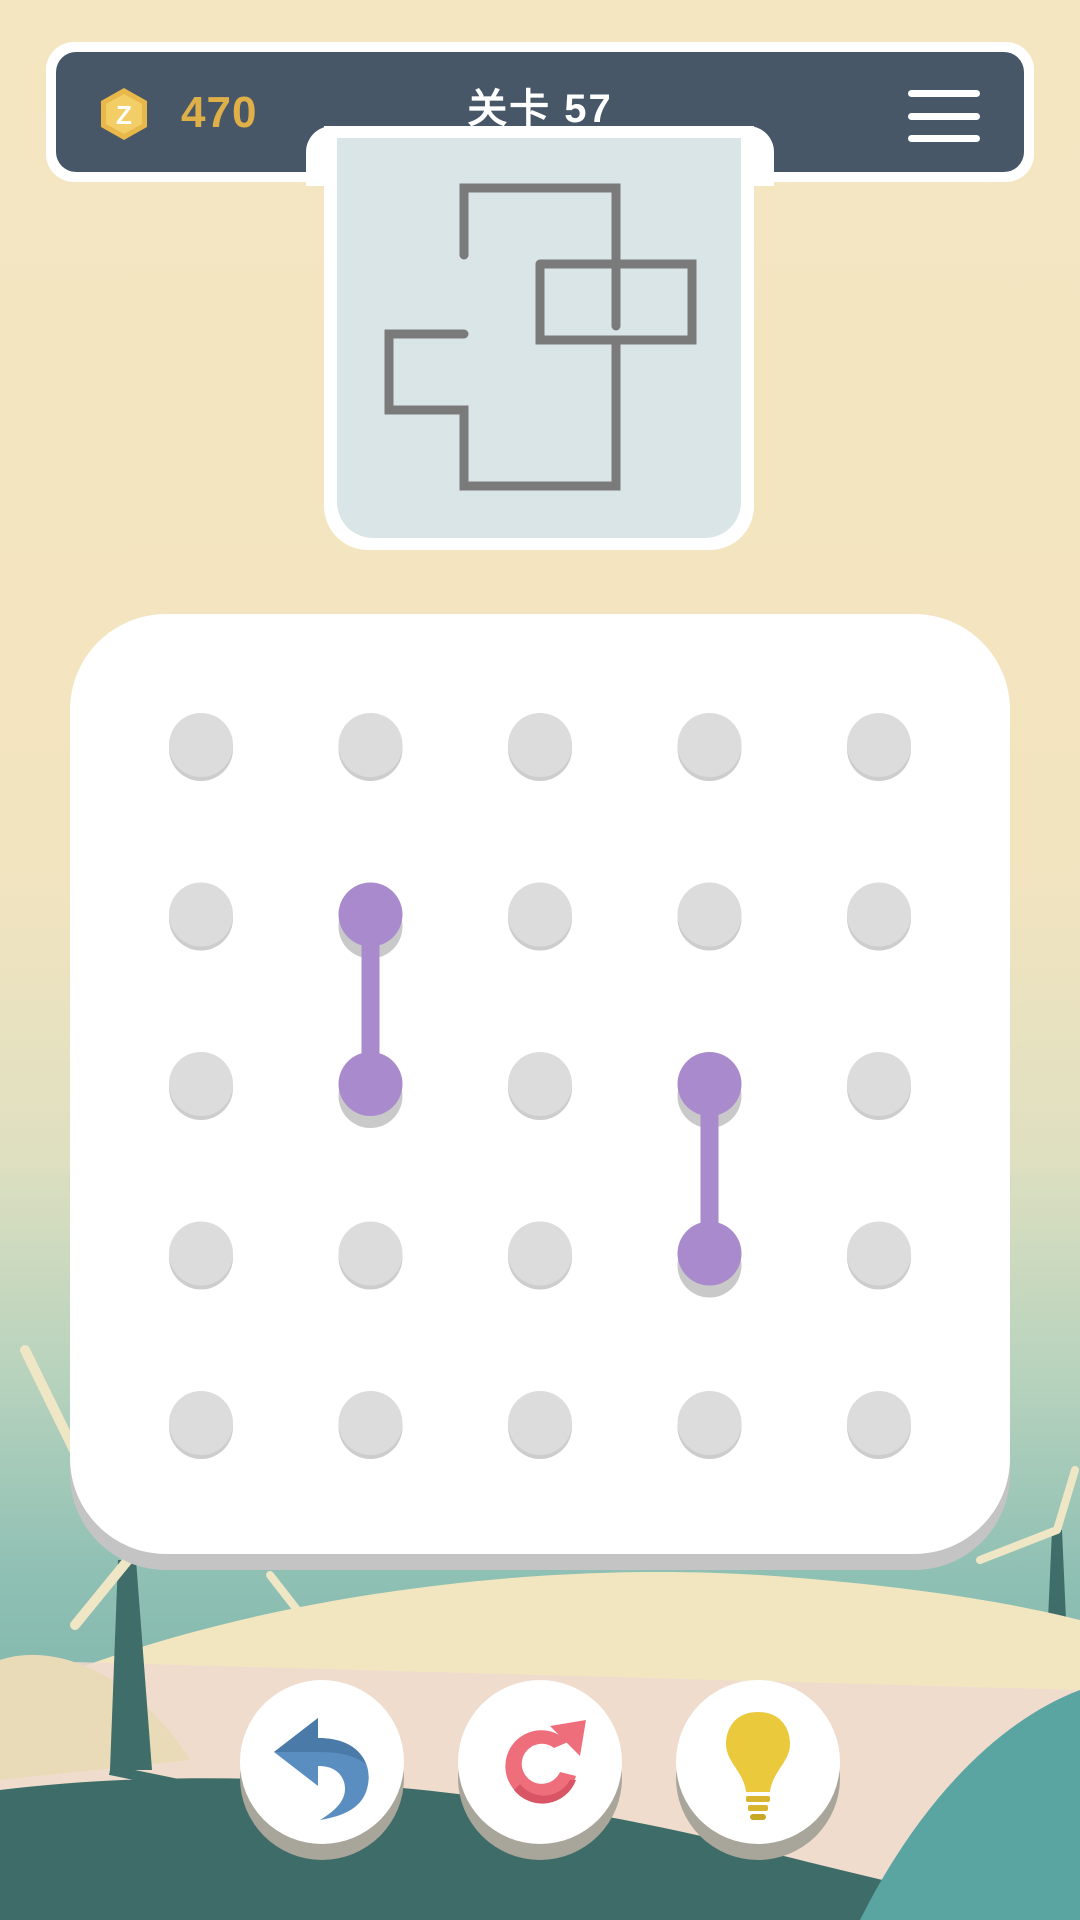 This screenshot has height=1920, width=1080. Describe the element at coordinates (321, 1769) in the screenshot. I see `undo-arrow-icon` at that location.